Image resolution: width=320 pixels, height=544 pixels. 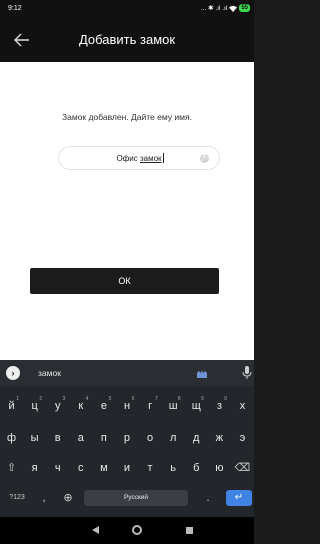 I want to click on key-ч: ч, so click(x=57, y=468).